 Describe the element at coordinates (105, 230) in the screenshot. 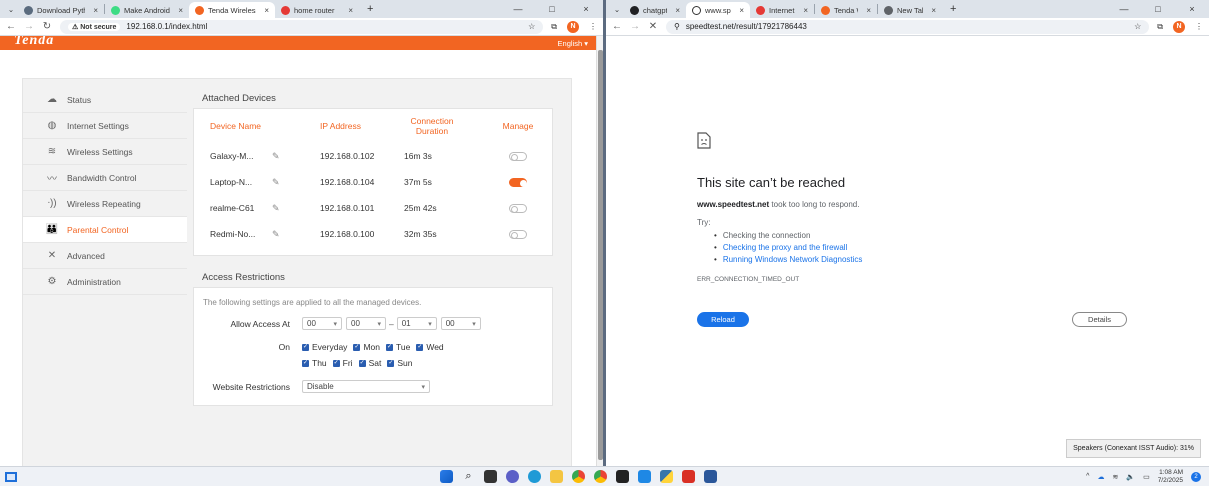

I see `sidebar-item-parental-control: 👪 Parental Control` at that location.